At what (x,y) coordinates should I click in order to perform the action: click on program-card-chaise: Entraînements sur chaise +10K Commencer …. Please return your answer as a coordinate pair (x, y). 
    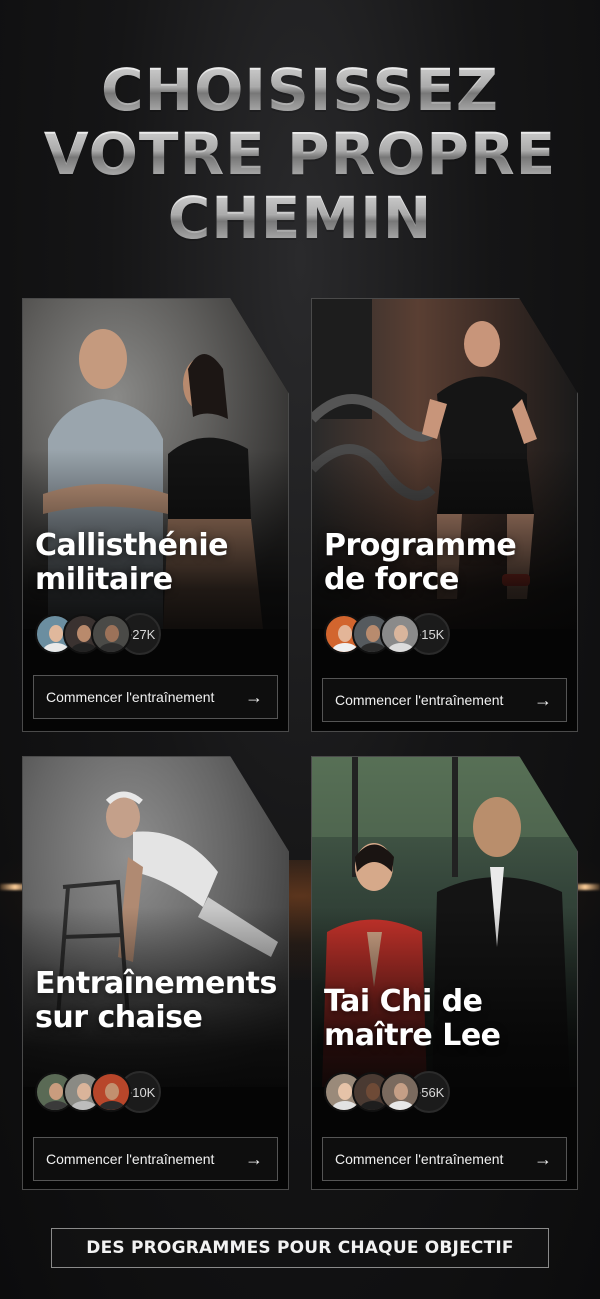
    Looking at the image, I should click on (155, 973).